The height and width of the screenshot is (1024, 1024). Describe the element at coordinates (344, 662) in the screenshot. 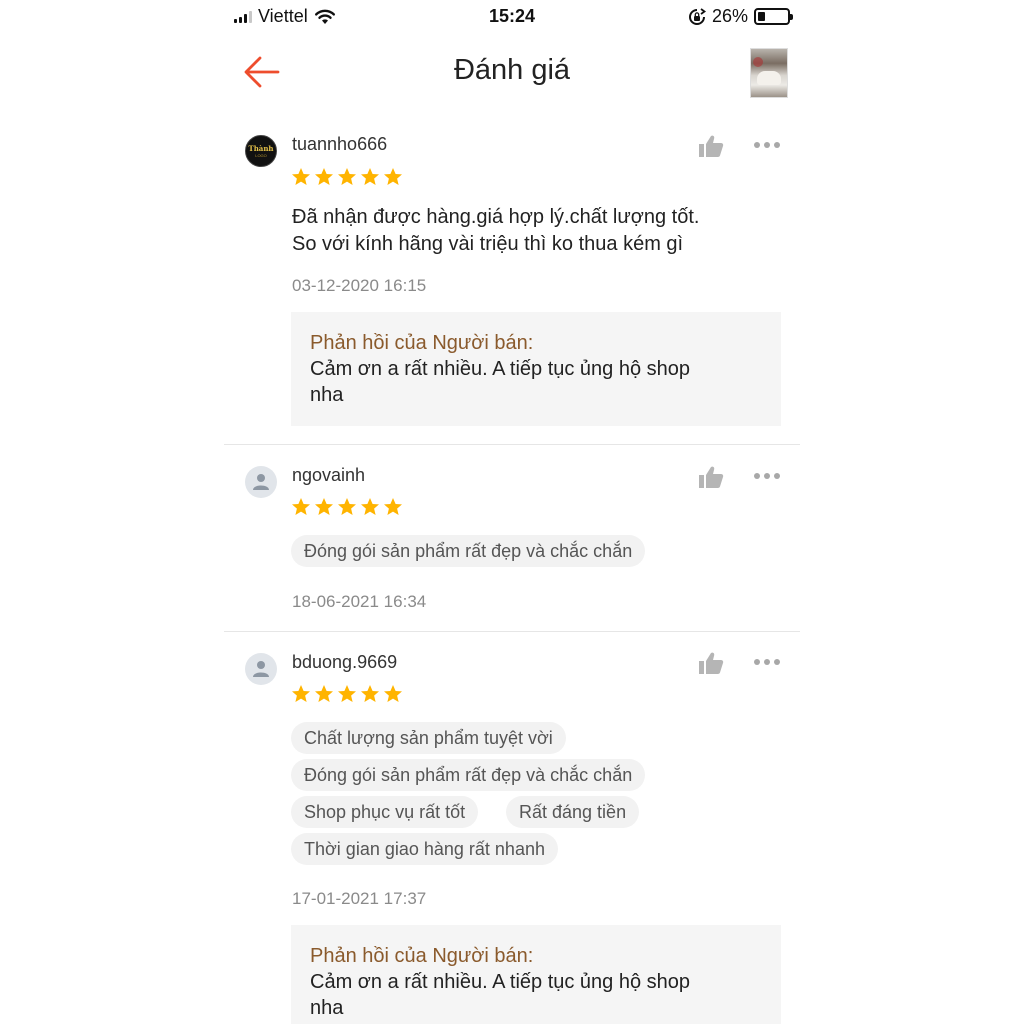

I see `review-username: bduong.9669` at that location.